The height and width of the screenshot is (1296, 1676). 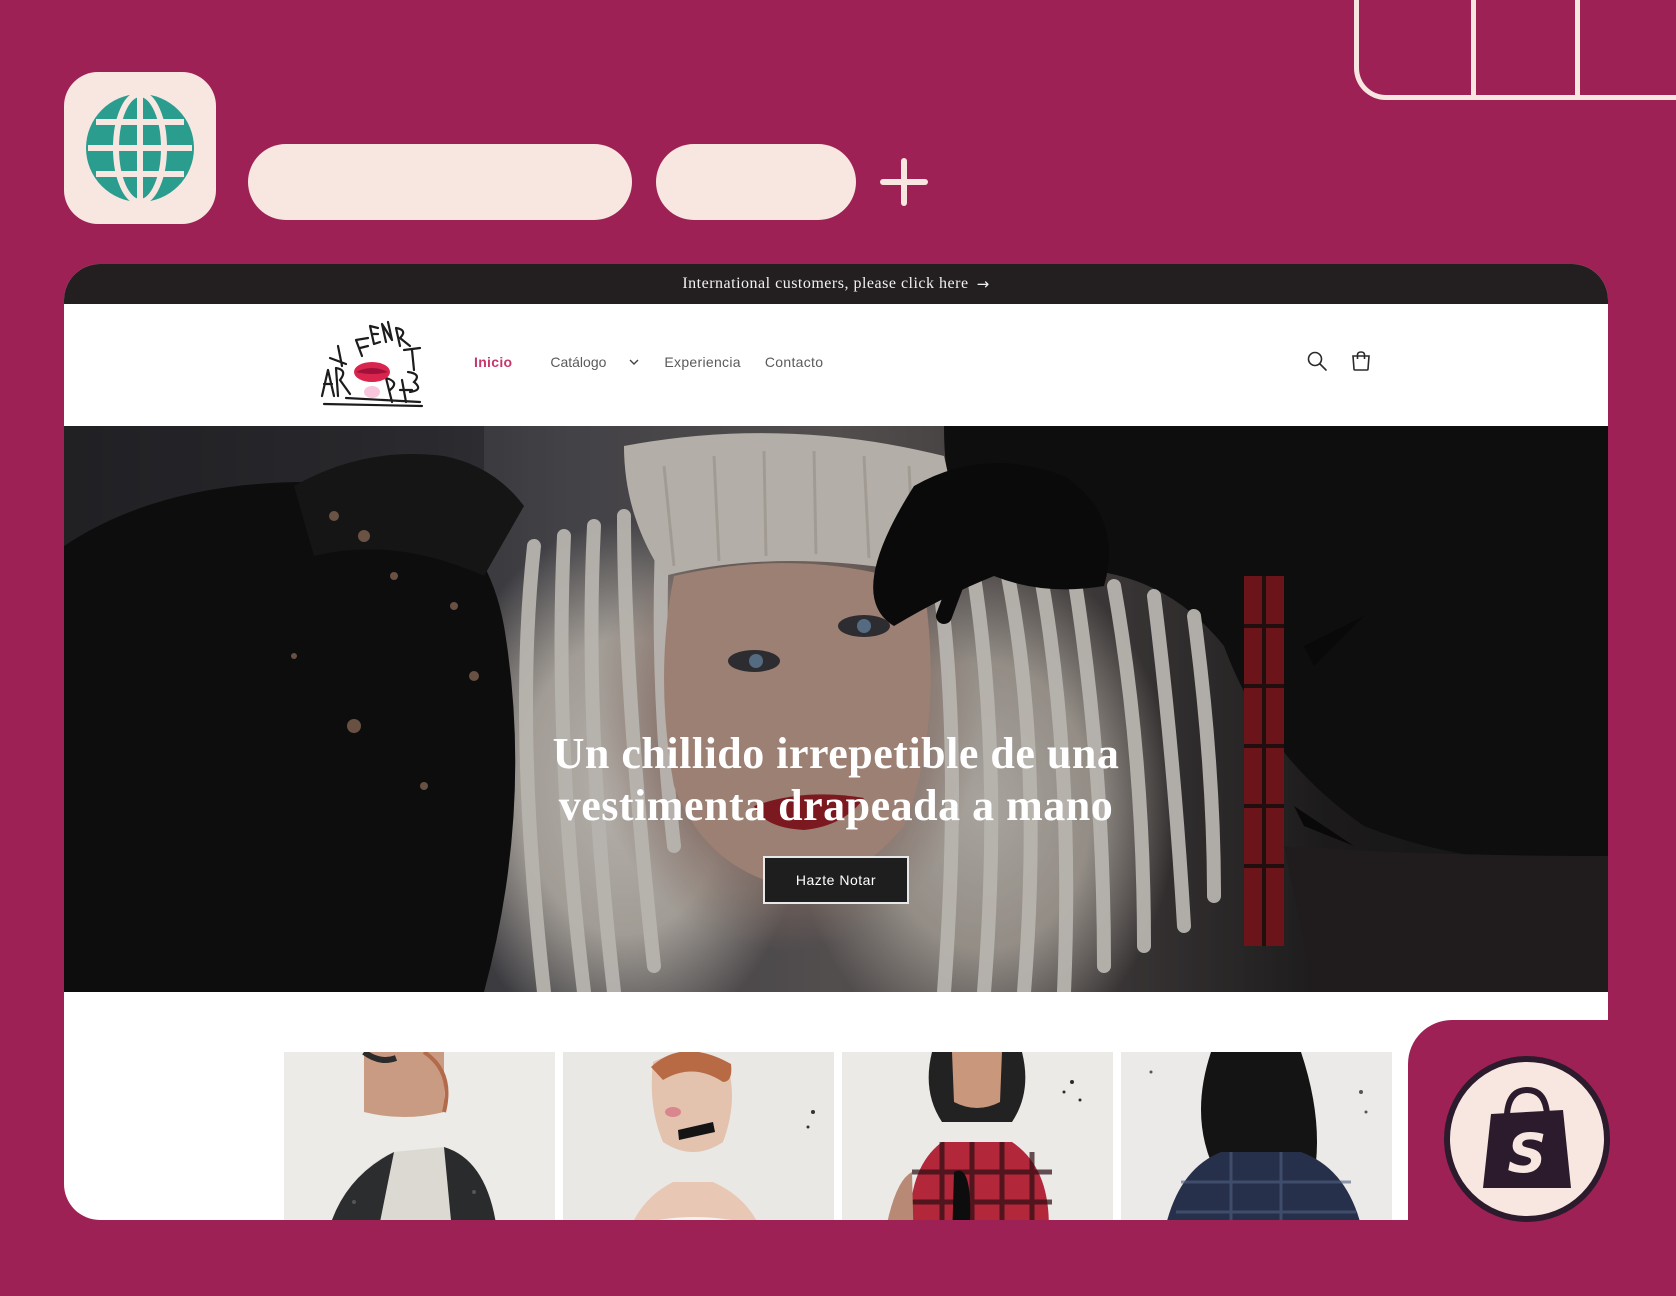 What do you see at coordinates (794, 362) in the screenshot?
I see `nav-item-contacto: Contacto` at bounding box center [794, 362].